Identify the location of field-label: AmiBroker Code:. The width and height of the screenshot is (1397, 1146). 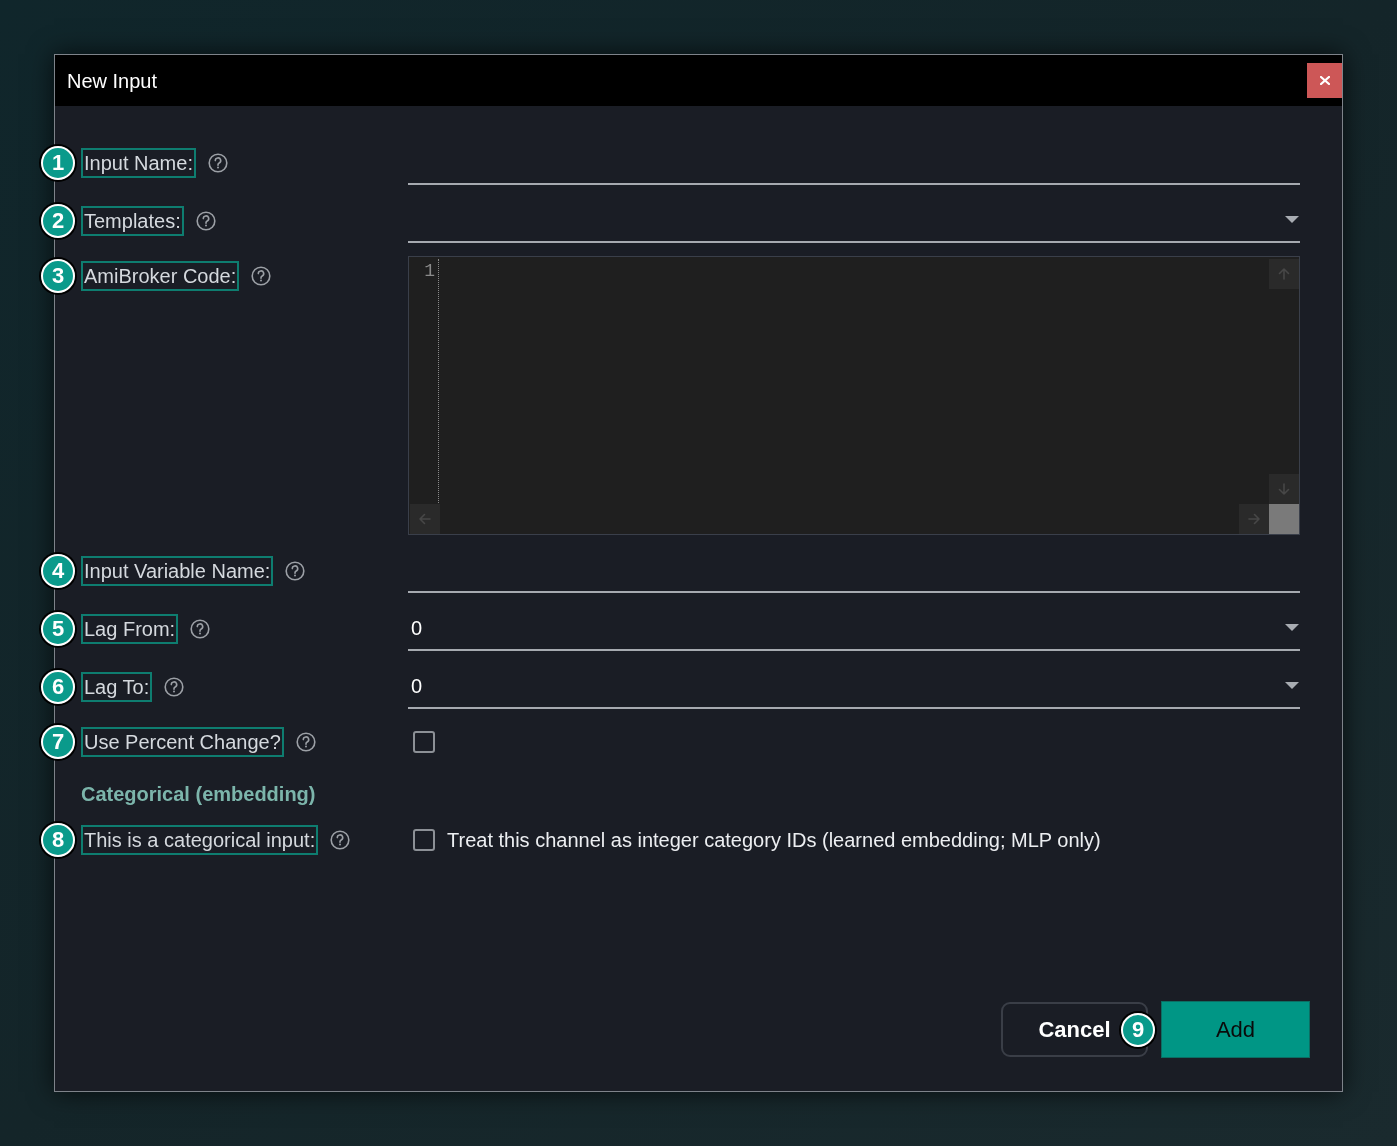
(160, 276).